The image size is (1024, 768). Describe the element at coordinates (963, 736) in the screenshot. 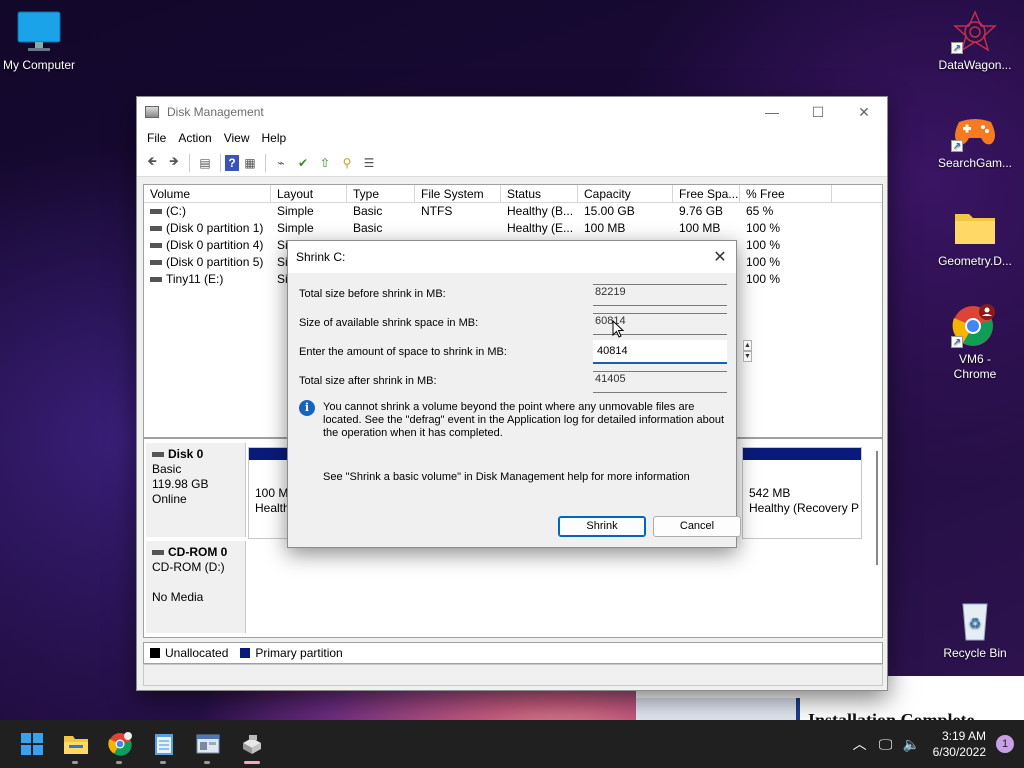

I see `clock-time: 3:19 AM` at that location.